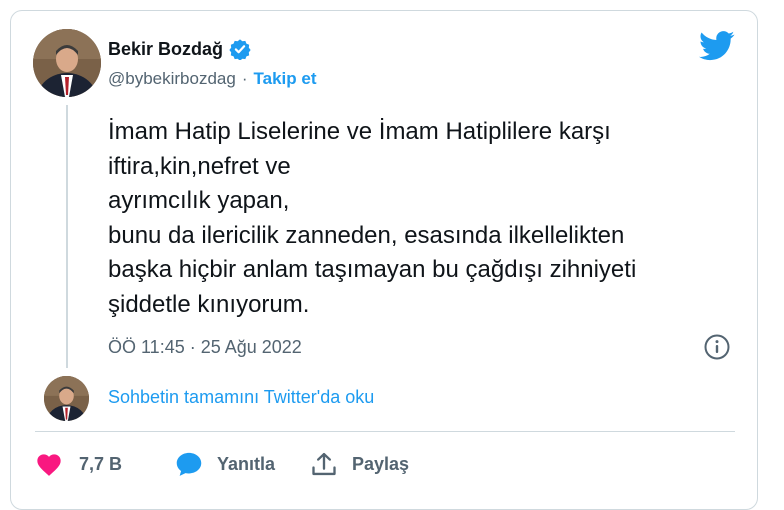 This screenshot has width=784, height=510. Describe the element at coordinates (49, 465) in the screenshot. I see `heart-icon` at that location.